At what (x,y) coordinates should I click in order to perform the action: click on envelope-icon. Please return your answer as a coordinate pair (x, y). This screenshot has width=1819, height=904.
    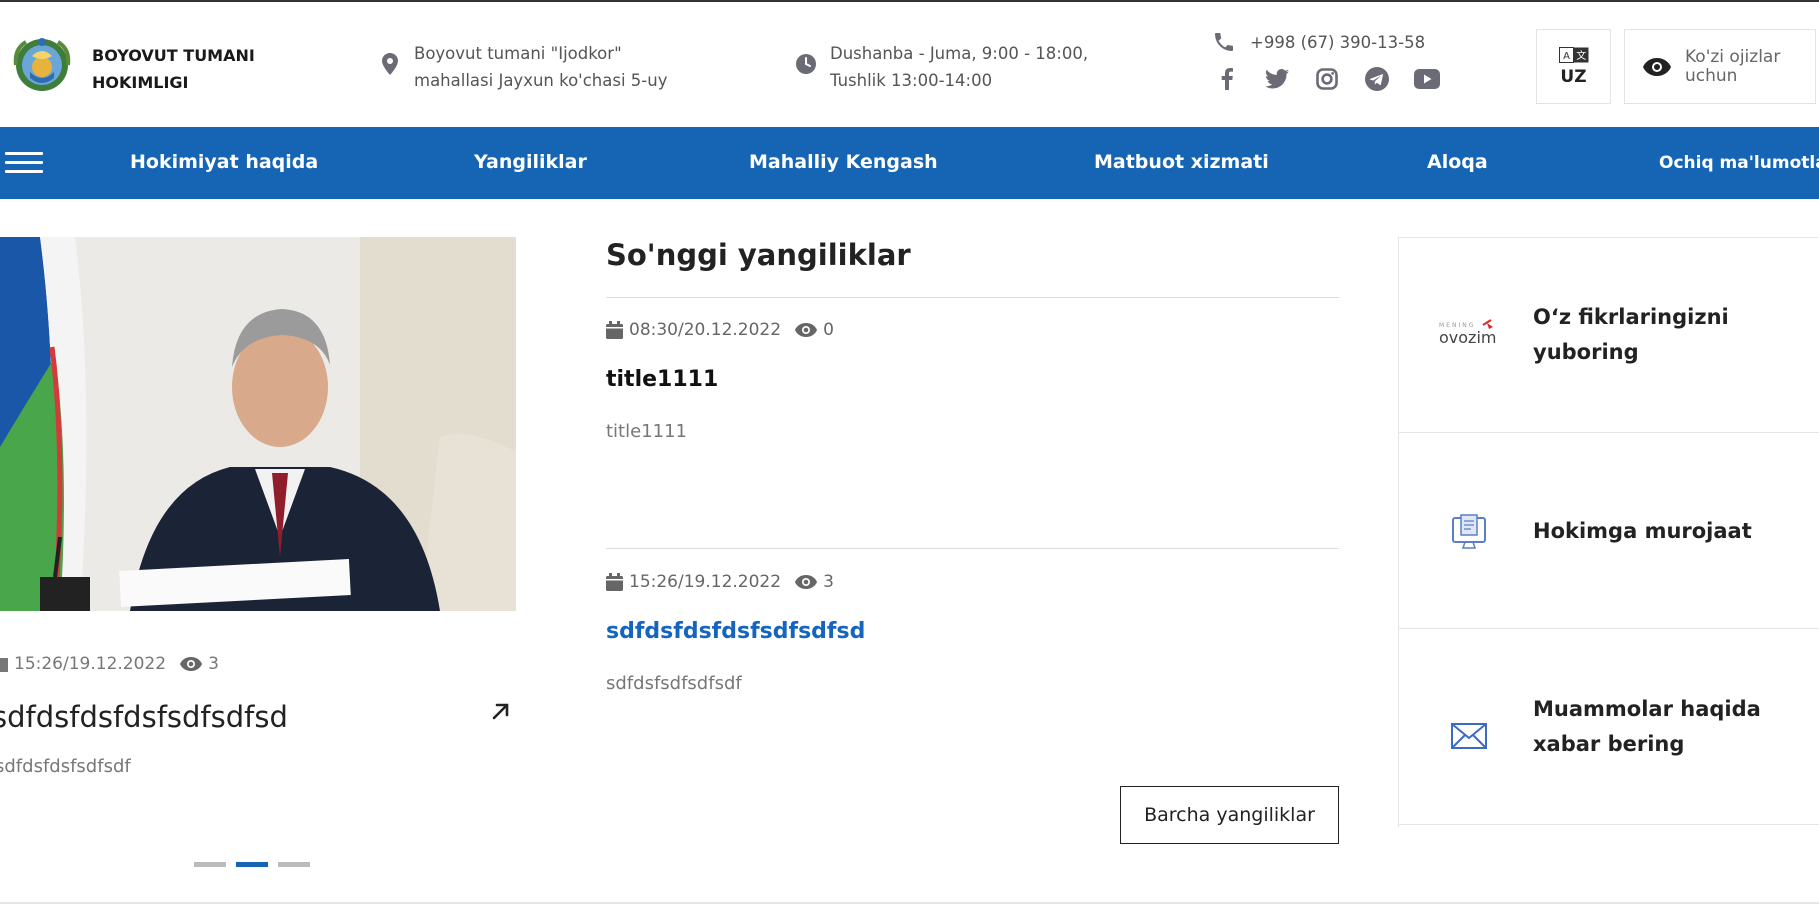
    Looking at the image, I should click on (1469, 736).